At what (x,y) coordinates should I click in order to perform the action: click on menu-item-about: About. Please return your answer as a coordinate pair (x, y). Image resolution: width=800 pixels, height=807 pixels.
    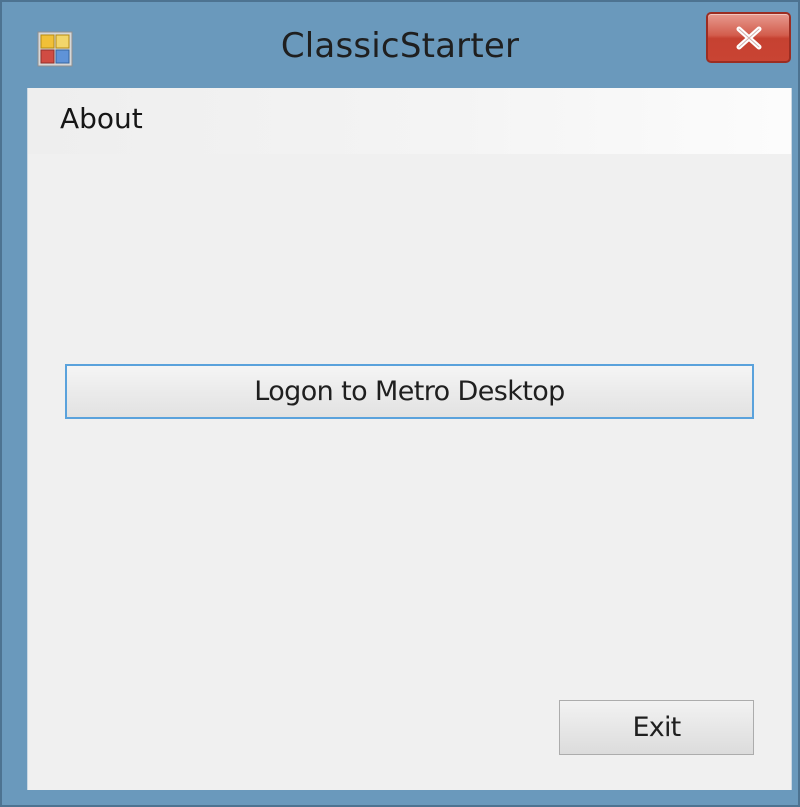
    Looking at the image, I should click on (101, 118).